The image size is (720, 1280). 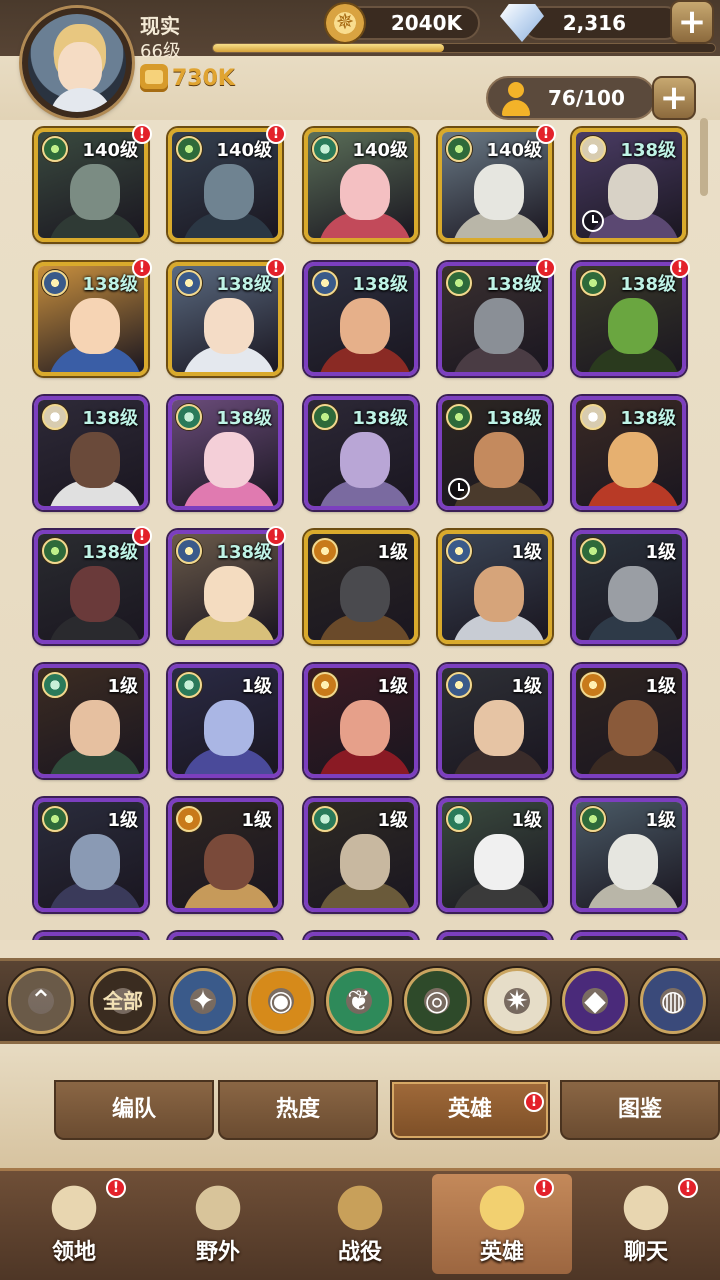 I want to click on filter-mauler-button: ◉, so click(x=281, y=1001).